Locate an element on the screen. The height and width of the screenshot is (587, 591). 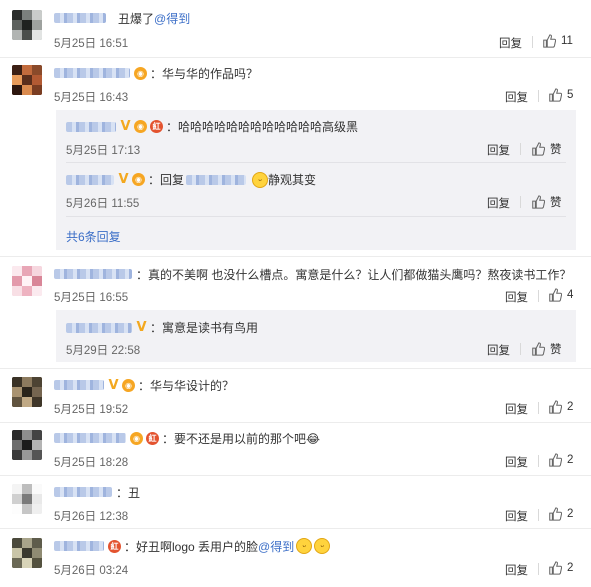
grin-emoji-icon: ᵕ is located at coordinates (260, 179).